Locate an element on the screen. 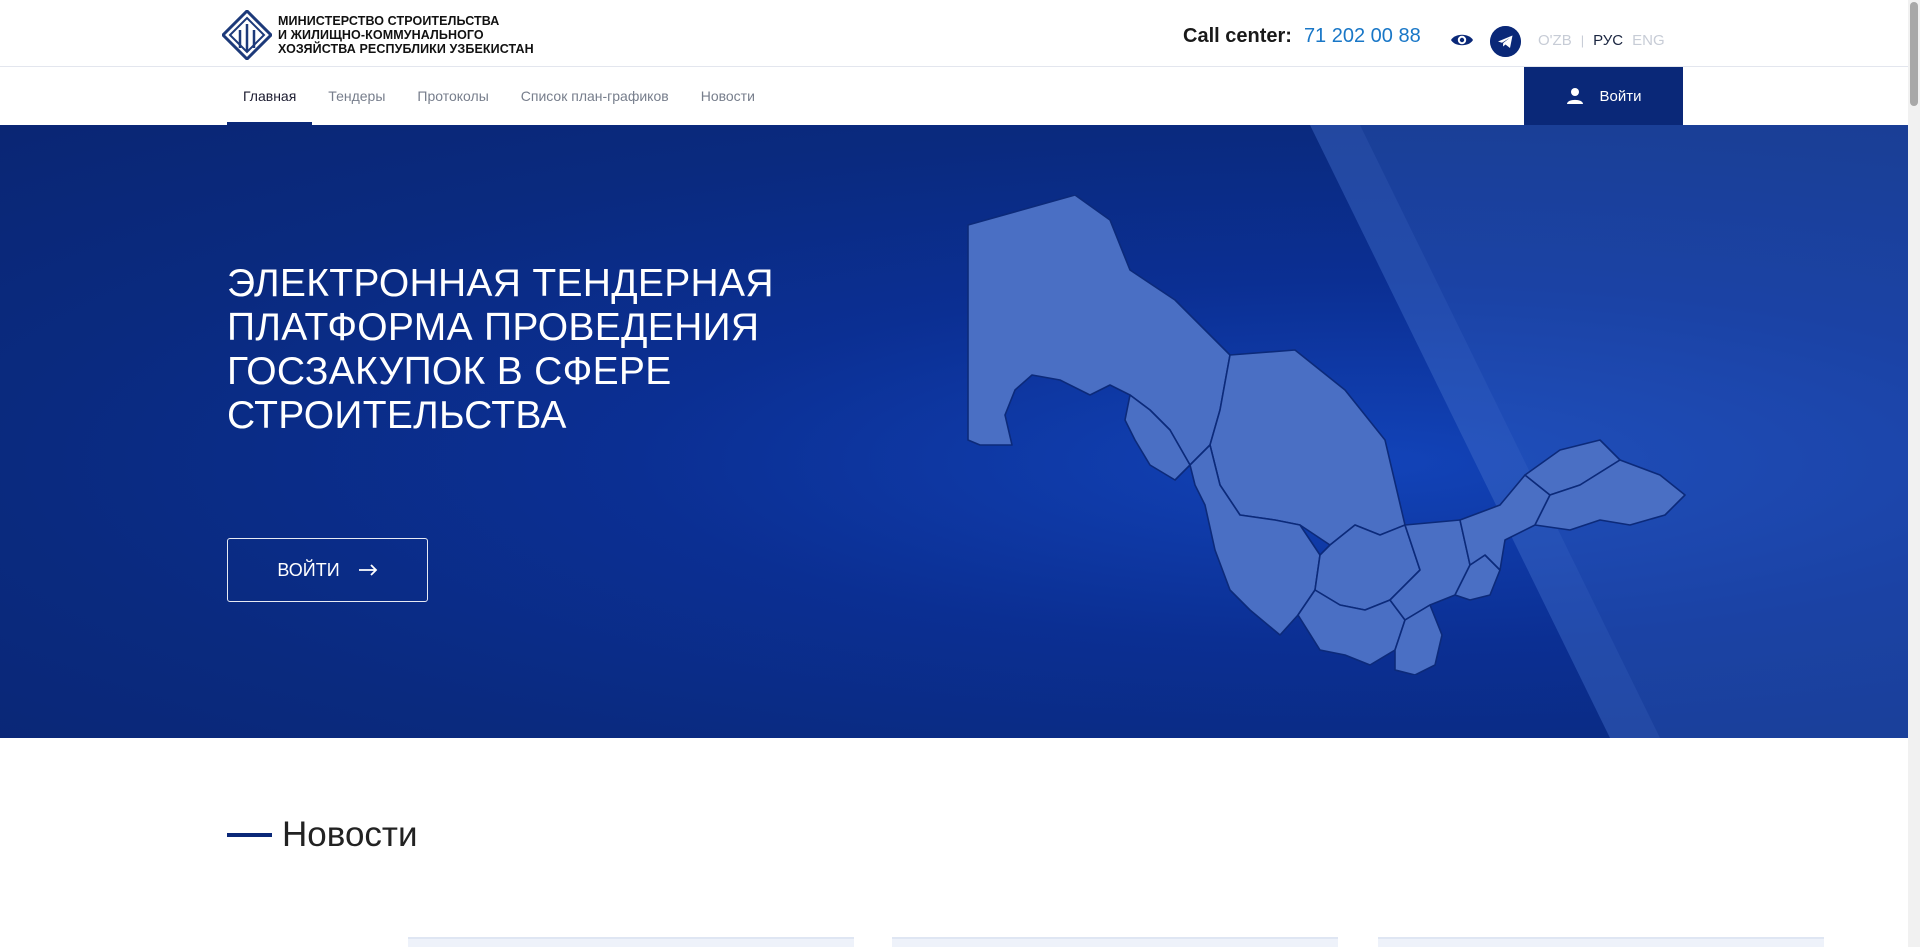 The height and width of the screenshot is (947, 1920). logo-line: ХОЗЯЙСТВА РЕСПУБЛИКИ УЗБЕКИСТАН is located at coordinates (406, 49).